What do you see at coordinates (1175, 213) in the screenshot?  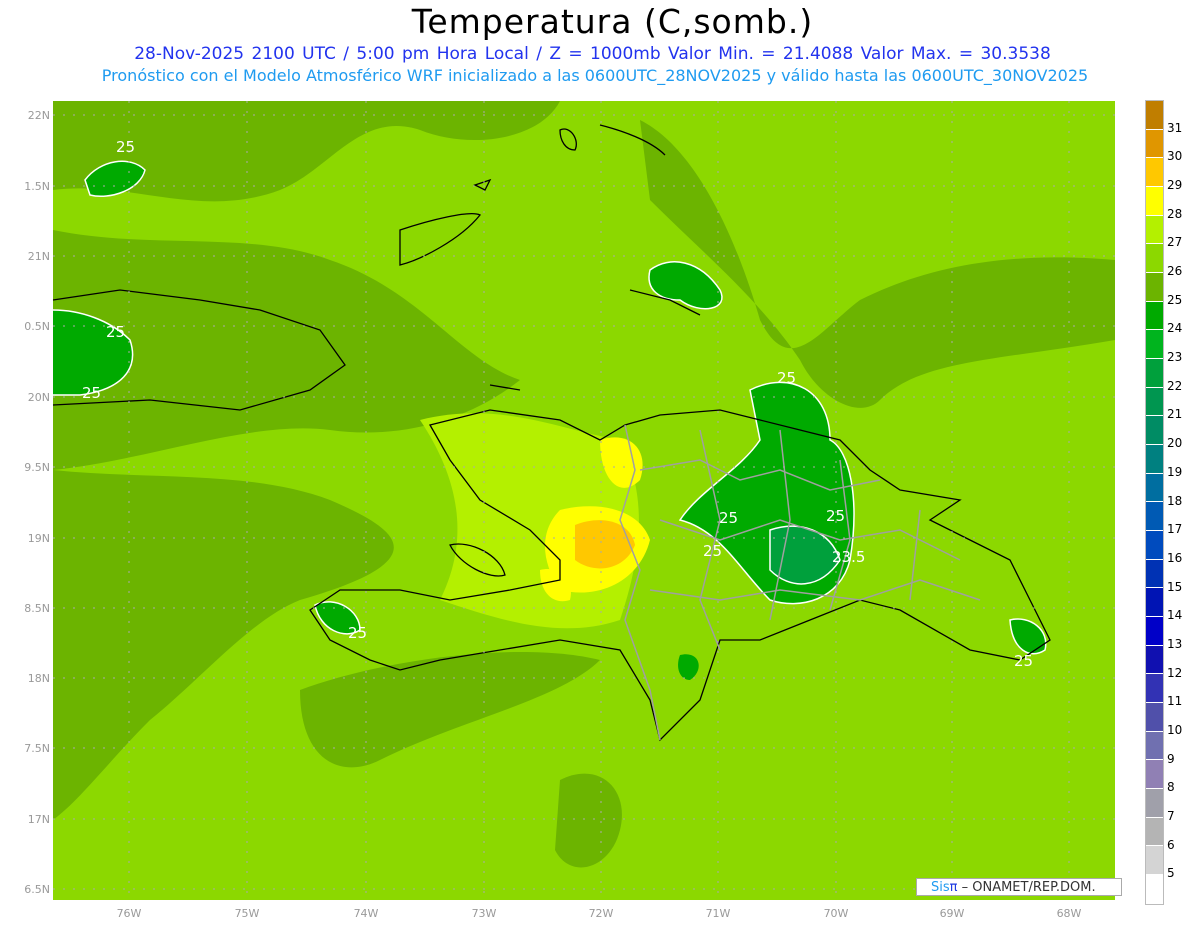 I see `colorbar-label: 28` at bounding box center [1175, 213].